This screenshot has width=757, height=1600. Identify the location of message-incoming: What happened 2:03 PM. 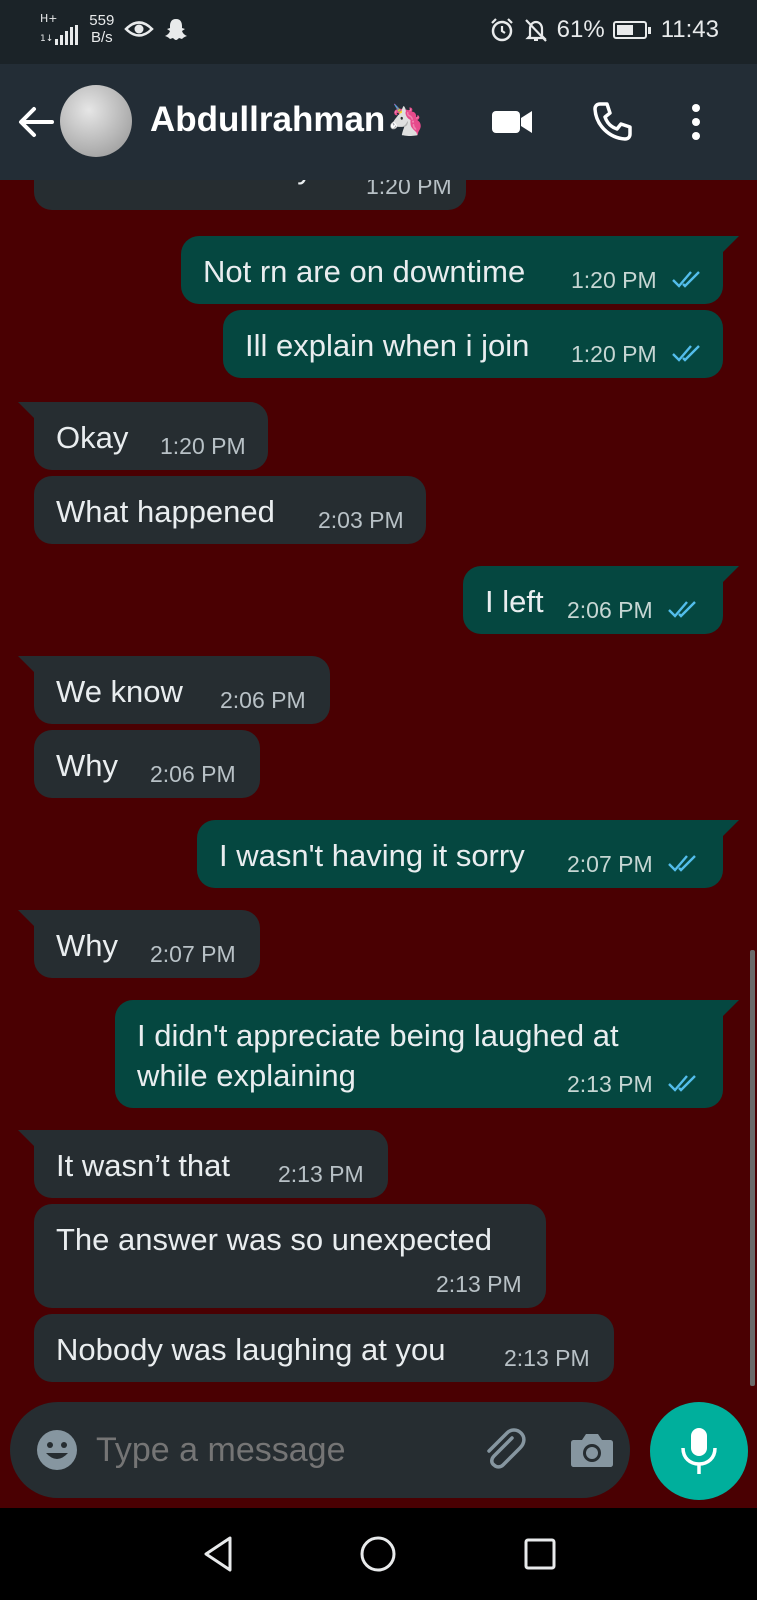
(230, 510).